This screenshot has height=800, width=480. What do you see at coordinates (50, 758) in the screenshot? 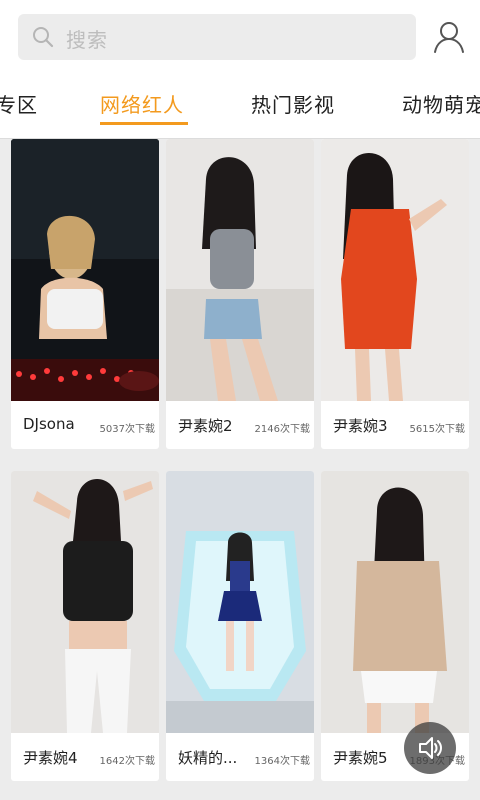
I see `video-title: 尹素婉4` at bounding box center [50, 758].